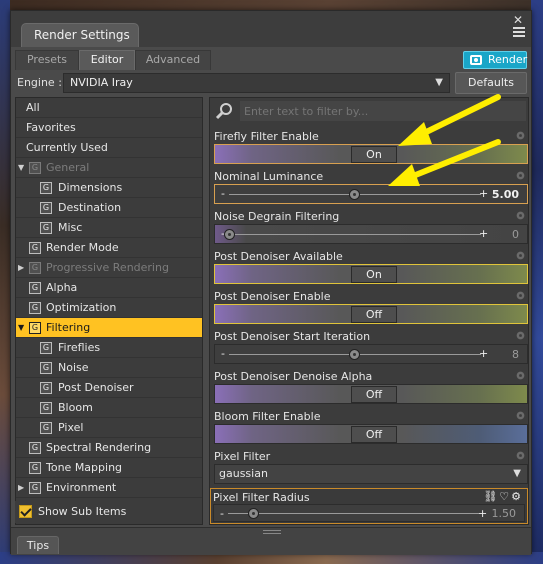 The height and width of the screenshot is (564, 543). Describe the element at coordinates (173, 60) in the screenshot. I see `tab-advanced: Advanced` at that location.